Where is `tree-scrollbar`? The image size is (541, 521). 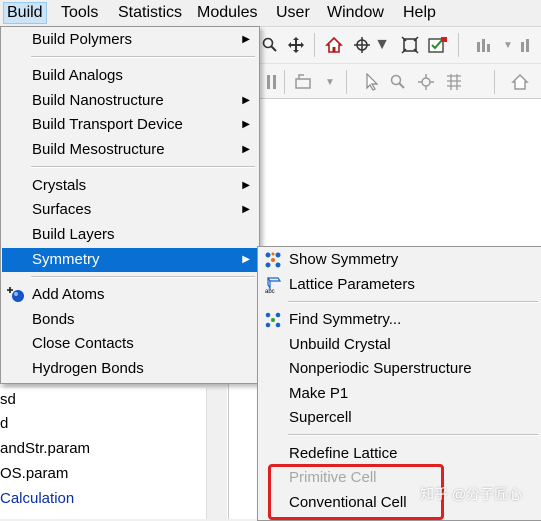 tree-scrollbar is located at coordinates (216, 453).